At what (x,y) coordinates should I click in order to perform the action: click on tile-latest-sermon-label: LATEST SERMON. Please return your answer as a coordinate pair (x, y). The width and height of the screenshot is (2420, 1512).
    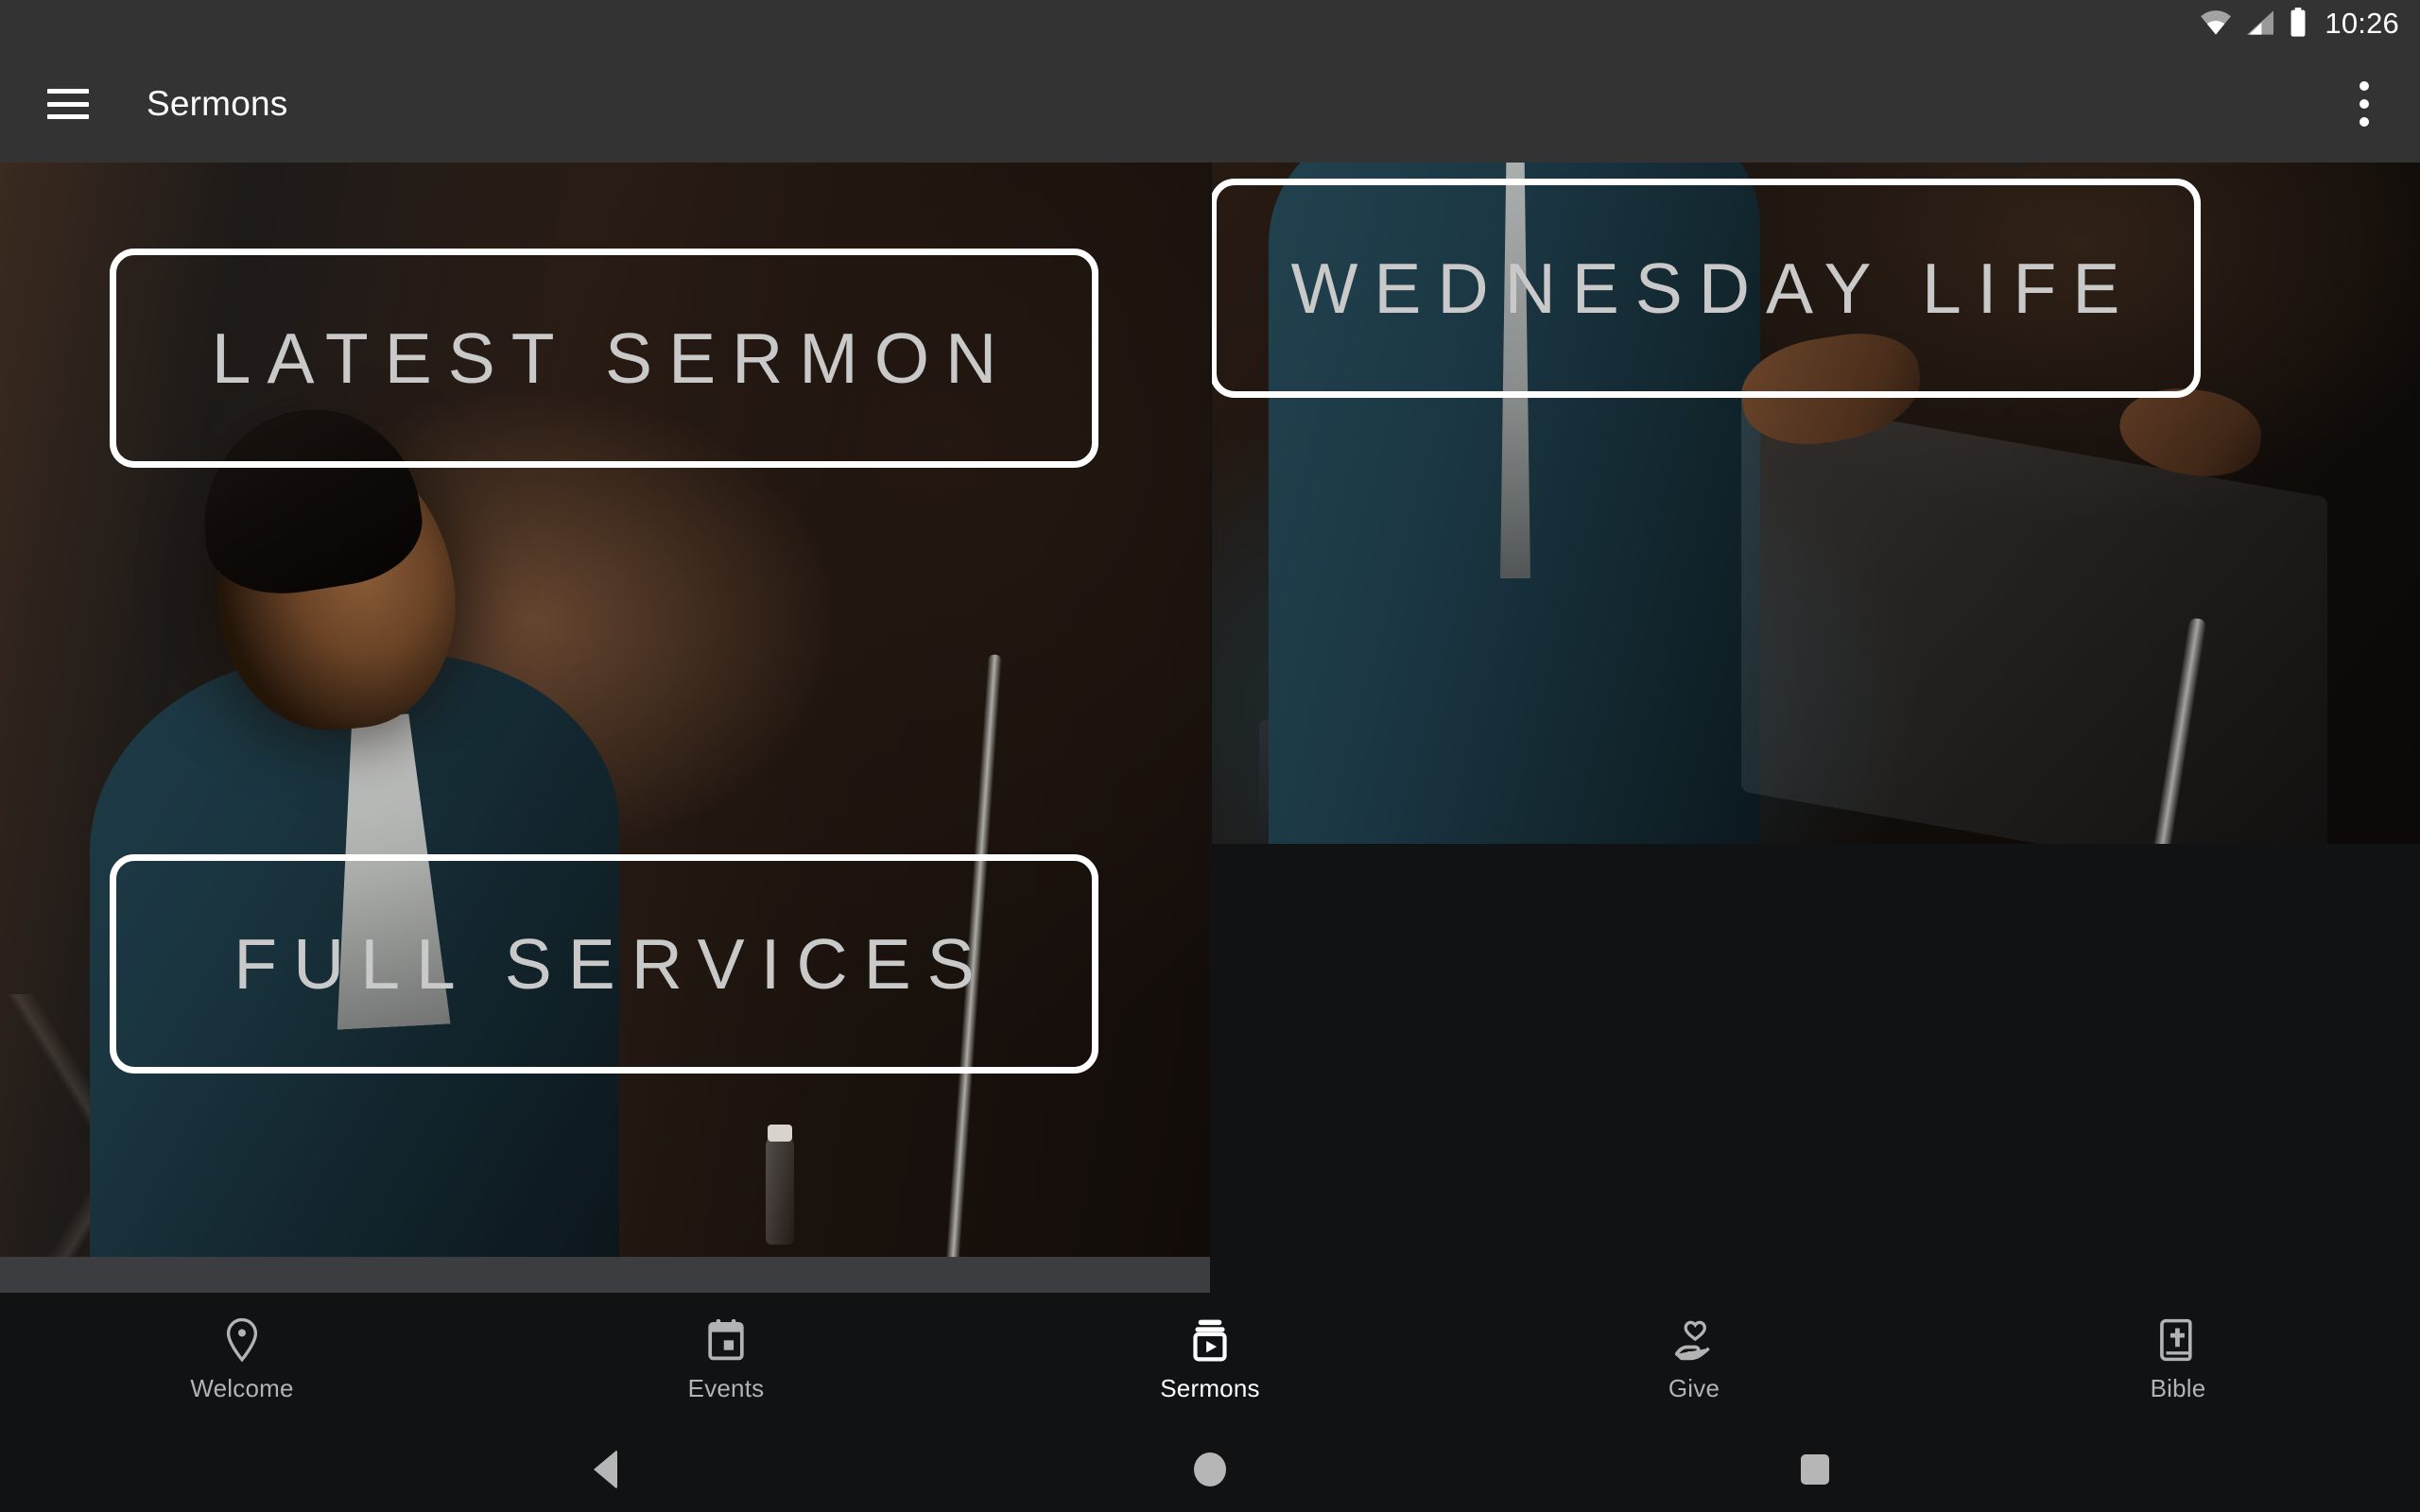
    Looking at the image, I should click on (612, 358).